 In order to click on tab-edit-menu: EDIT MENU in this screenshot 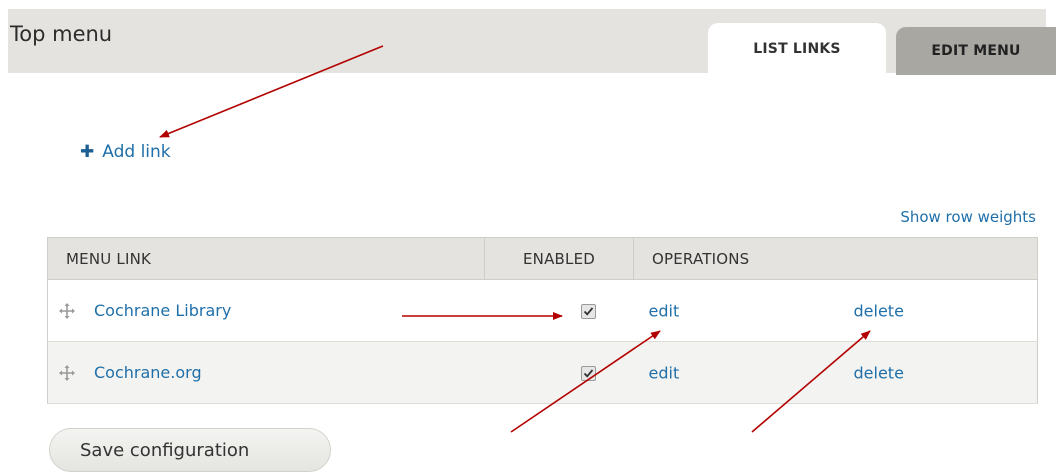, I will do `click(976, 51)`.